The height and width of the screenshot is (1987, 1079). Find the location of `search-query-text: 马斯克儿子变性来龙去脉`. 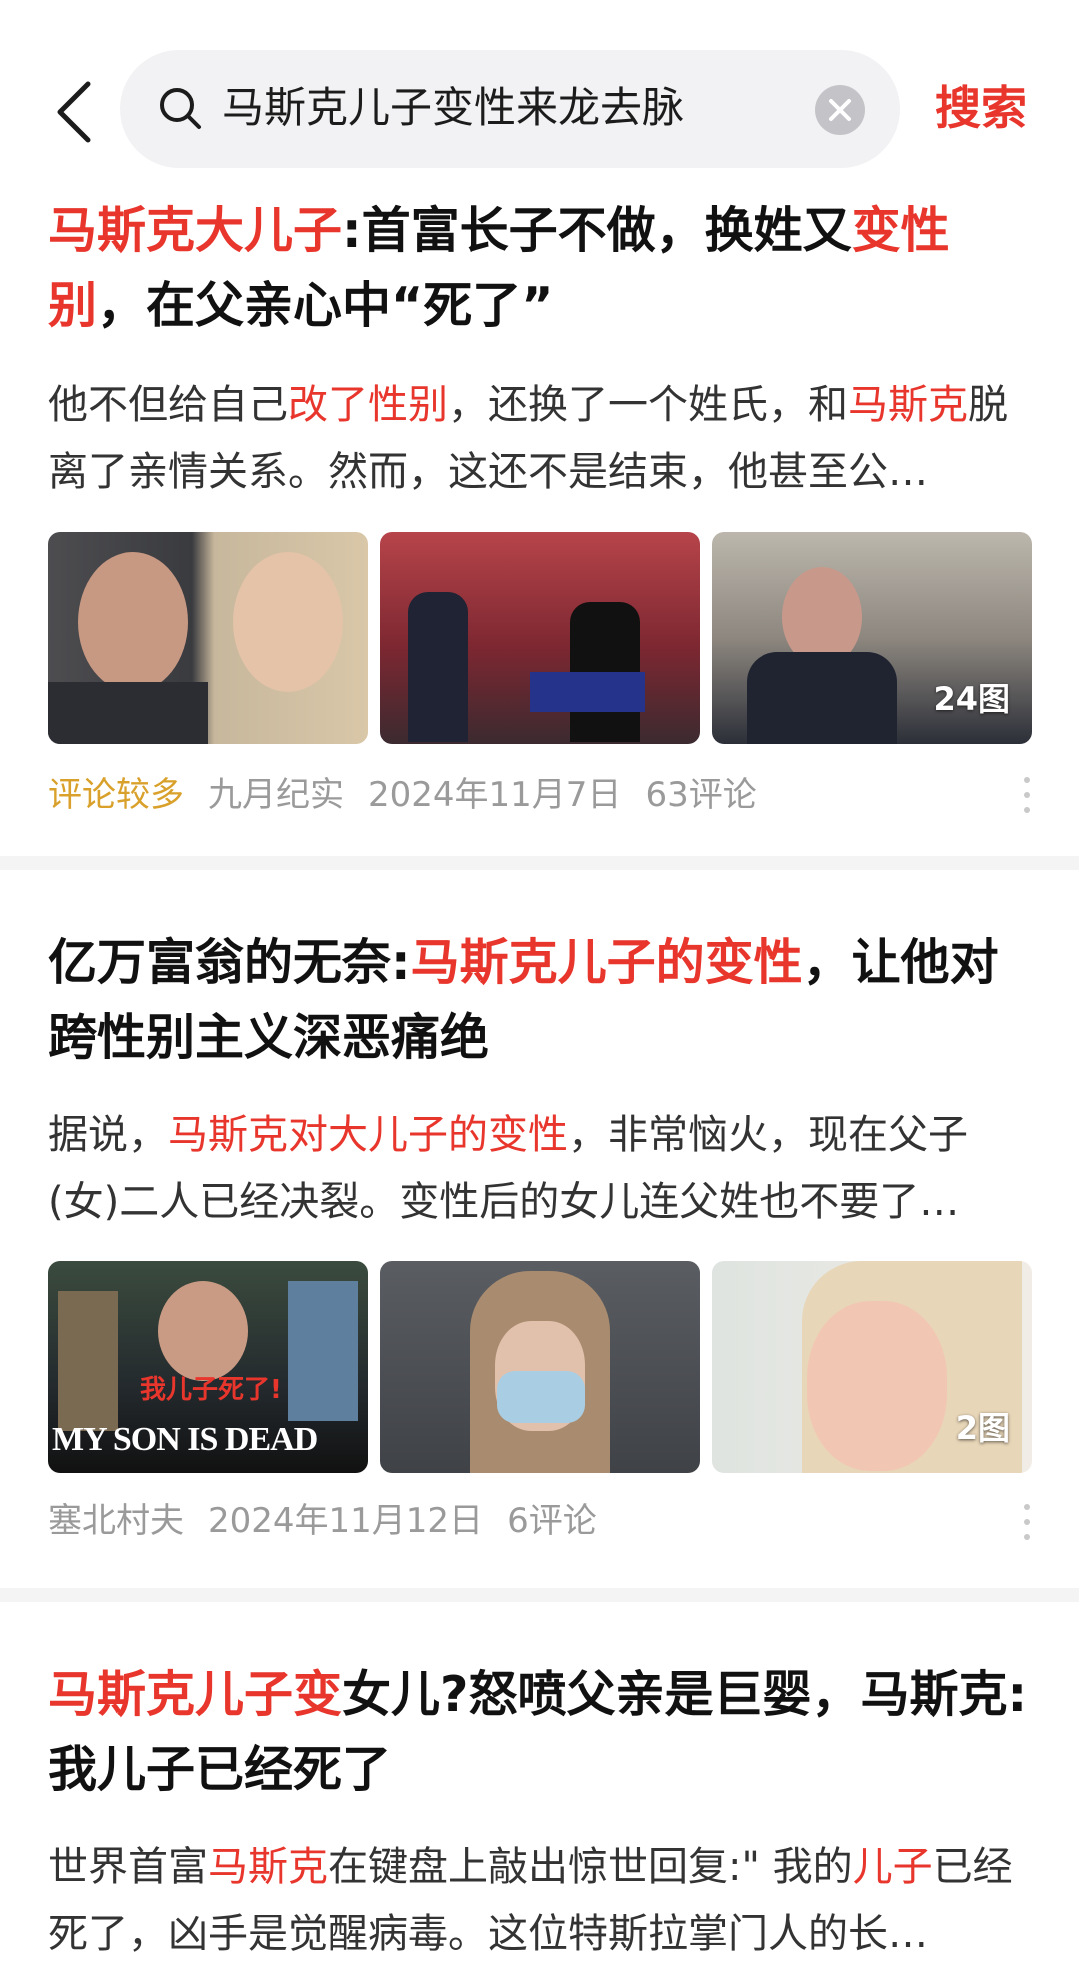

search-query-text: 马斯克儿子变性来龙去脉 is located at coordinates (453, 107).